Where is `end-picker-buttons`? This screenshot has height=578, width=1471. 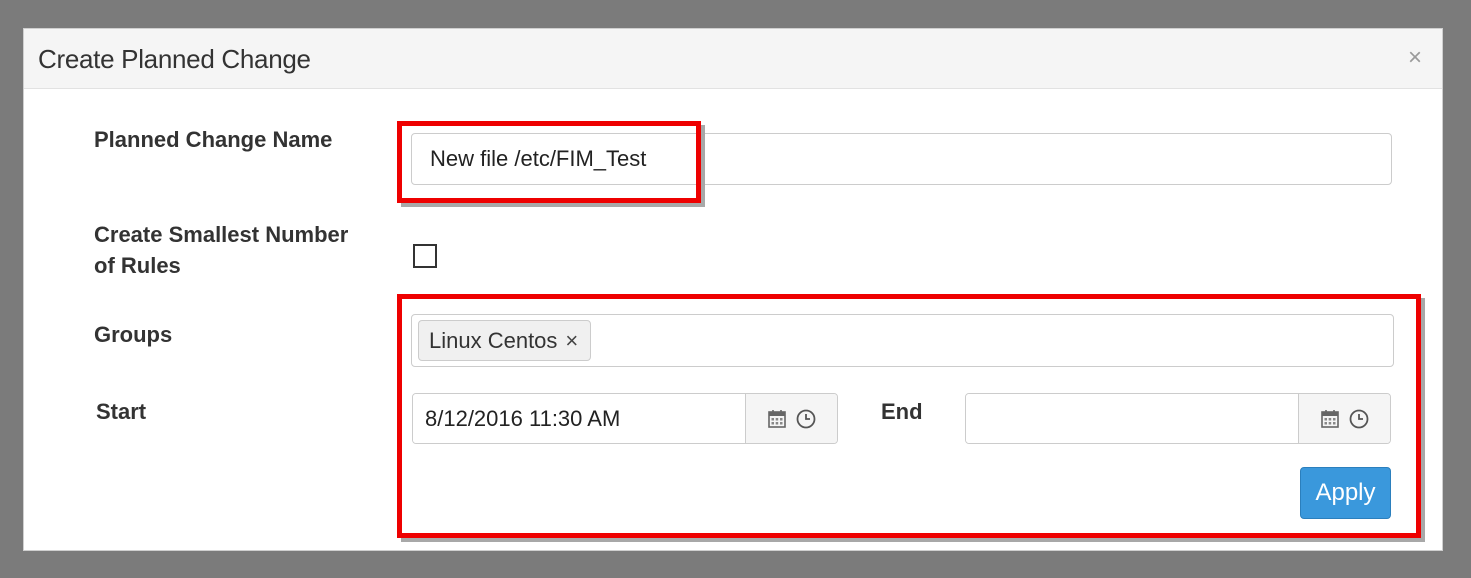 end-picker-buttons is located at coordinates (1344, 418).